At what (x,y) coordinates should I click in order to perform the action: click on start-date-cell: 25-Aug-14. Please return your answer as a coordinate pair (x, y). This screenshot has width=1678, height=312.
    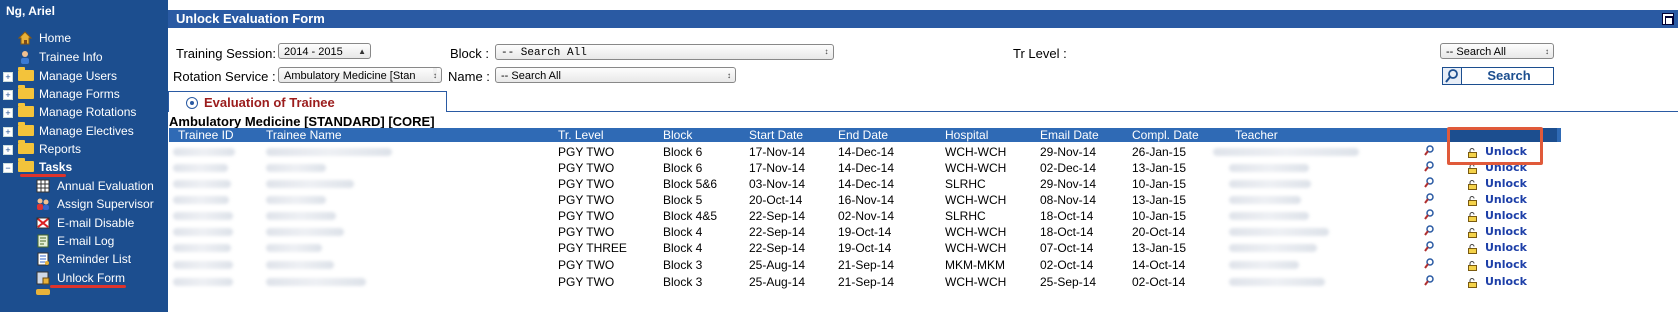
    Looking at the image, I should click on (777, 265).